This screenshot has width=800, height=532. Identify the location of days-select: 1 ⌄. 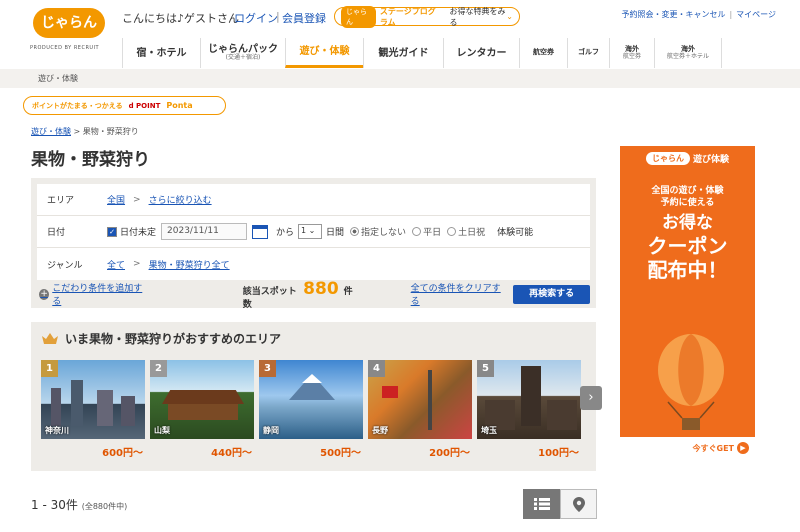
(310, 231).